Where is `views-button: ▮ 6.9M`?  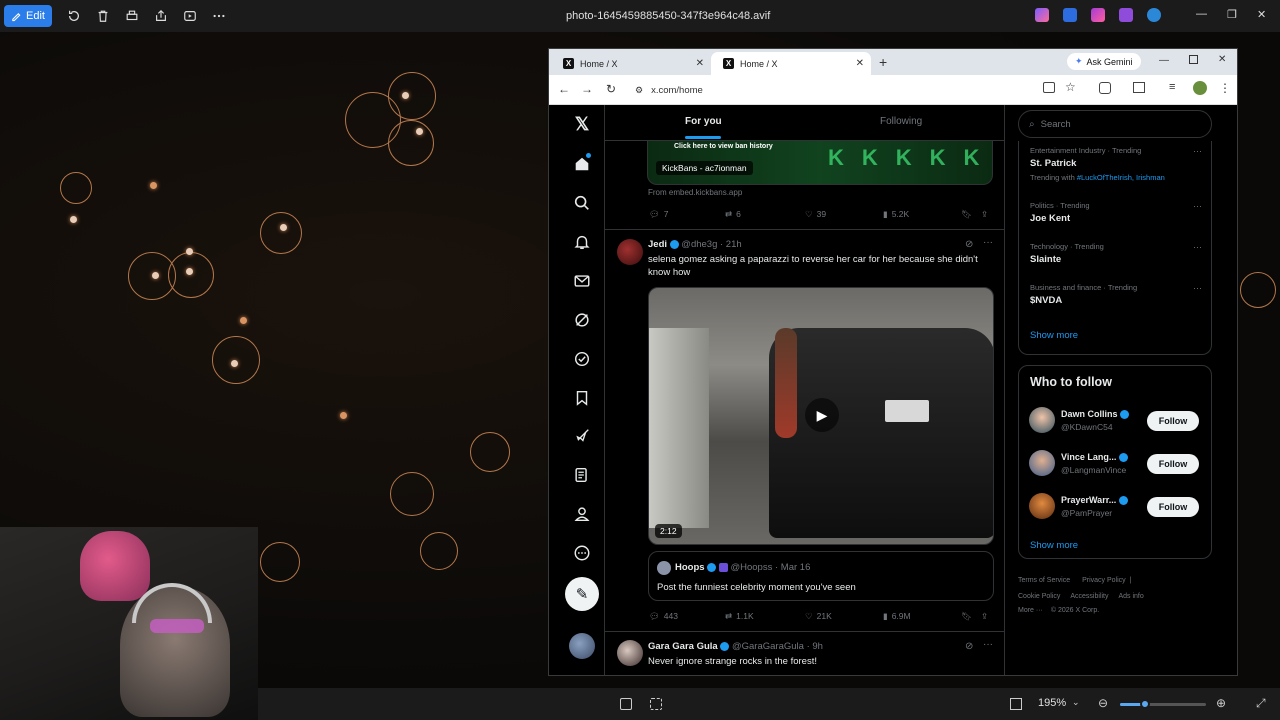 views-button: ▮ 6.9M is located at coordinates (897, 616).